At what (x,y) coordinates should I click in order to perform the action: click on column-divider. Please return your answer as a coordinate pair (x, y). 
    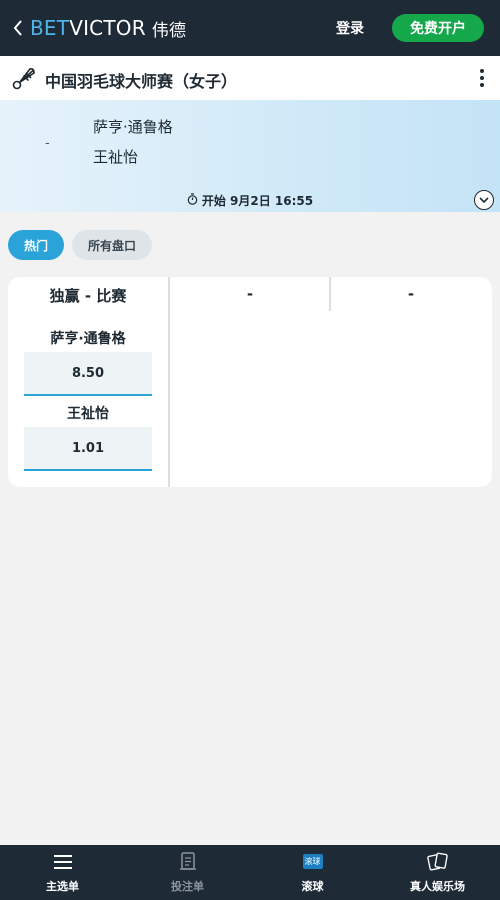
    Looking at the image, I should click on (169, 382).